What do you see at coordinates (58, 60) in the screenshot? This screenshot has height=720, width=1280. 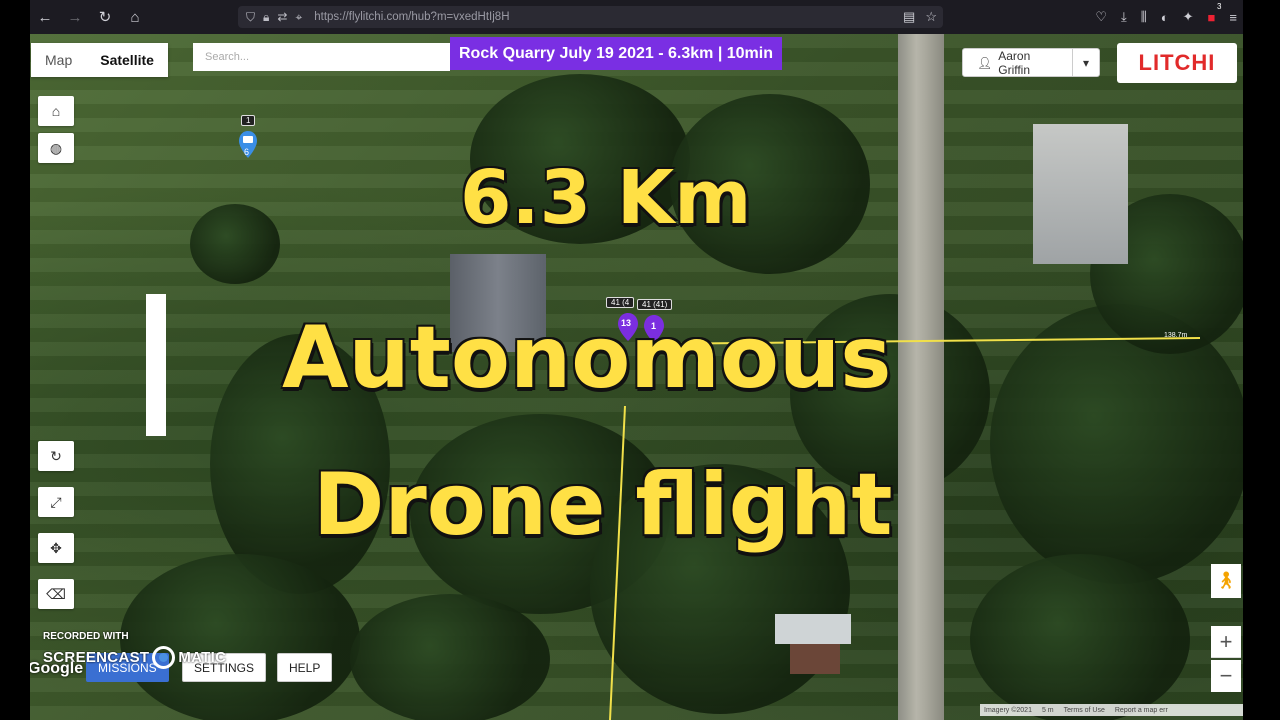 I see `map-type-map: Map` at bounding box center [58, 60].